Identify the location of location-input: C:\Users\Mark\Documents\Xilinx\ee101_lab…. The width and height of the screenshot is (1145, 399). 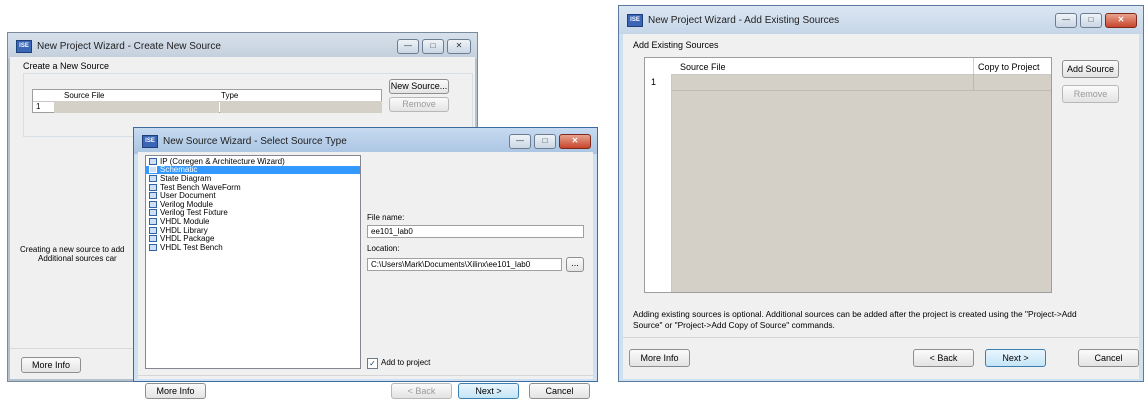
(464, 264).